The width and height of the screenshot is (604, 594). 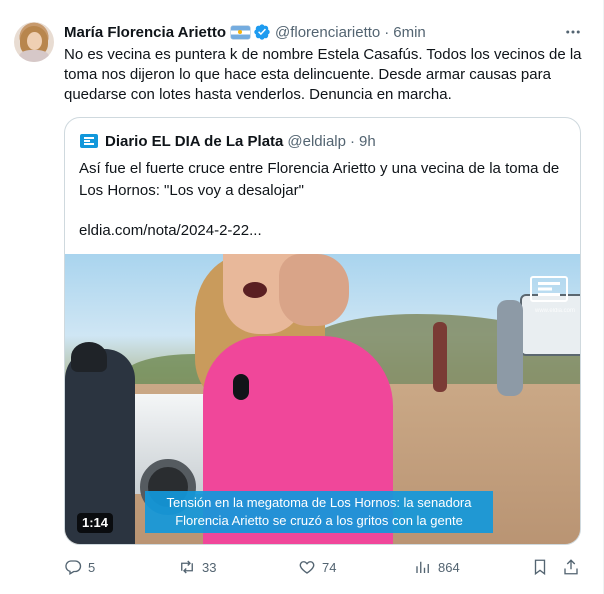 What do you see at coordinates (255, 290) in the screenshot?
I see `woman-mouth` at bounding box center [255, 290].